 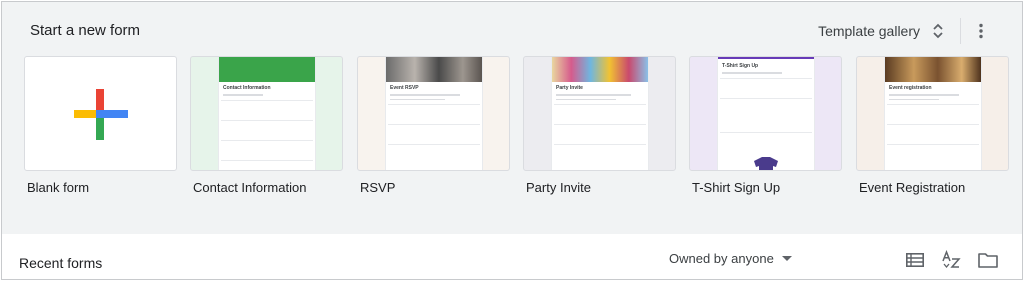 I want to click on more-options-button, so click(x=981, y=31).